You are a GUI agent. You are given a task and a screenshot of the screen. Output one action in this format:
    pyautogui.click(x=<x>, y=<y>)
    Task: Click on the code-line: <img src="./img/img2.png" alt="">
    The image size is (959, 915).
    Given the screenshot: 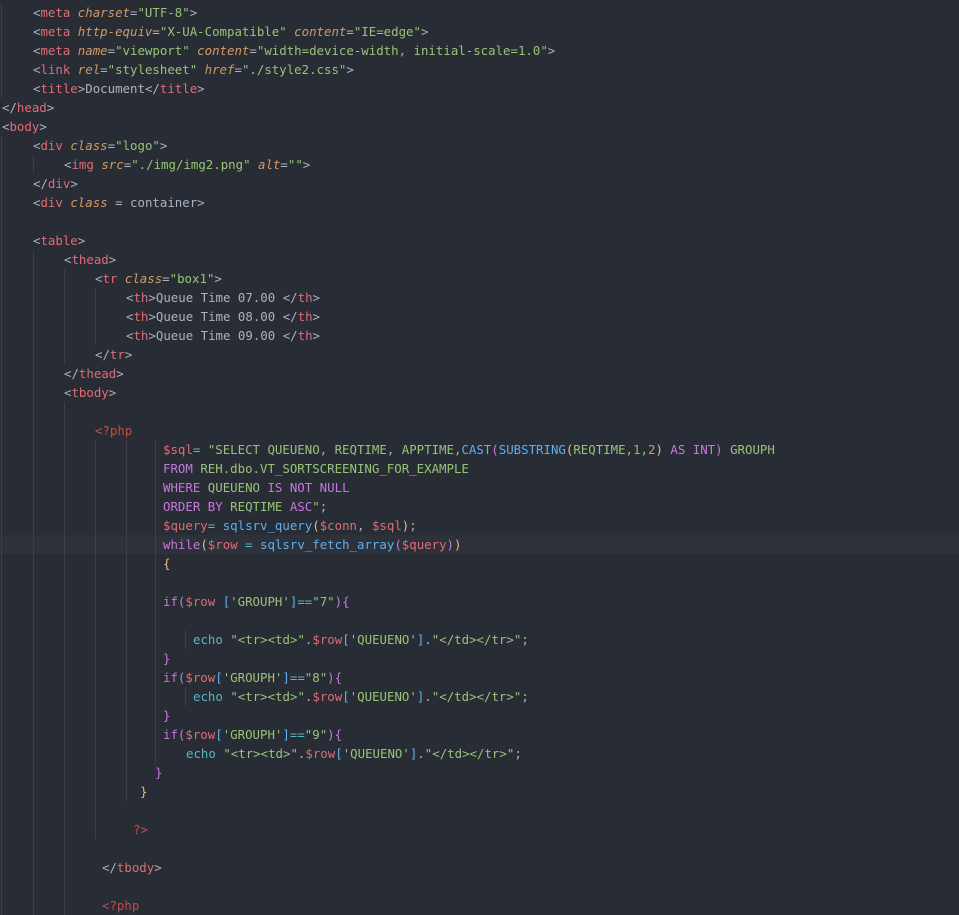 What is the action you would take?
    pyautogui.click(x=479, y=164)
    